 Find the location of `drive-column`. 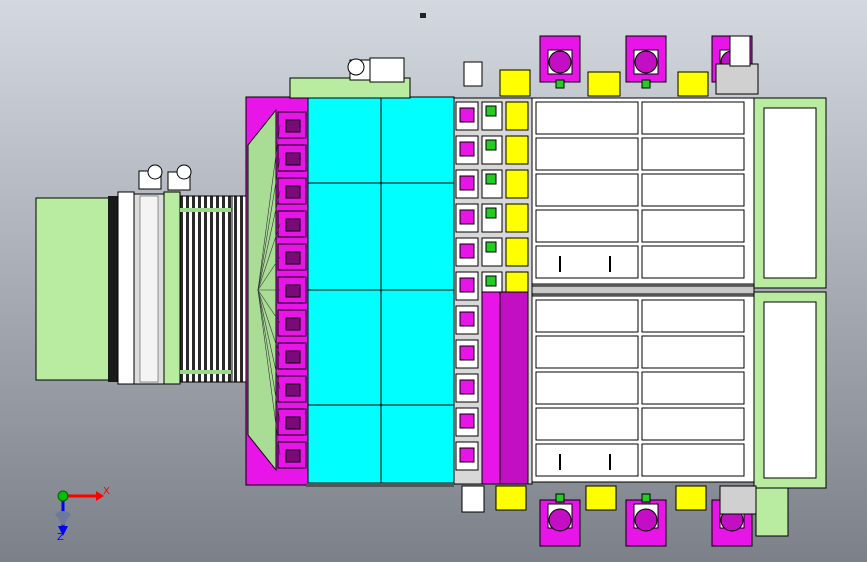

drive-column is located at coordinates (493, 291).